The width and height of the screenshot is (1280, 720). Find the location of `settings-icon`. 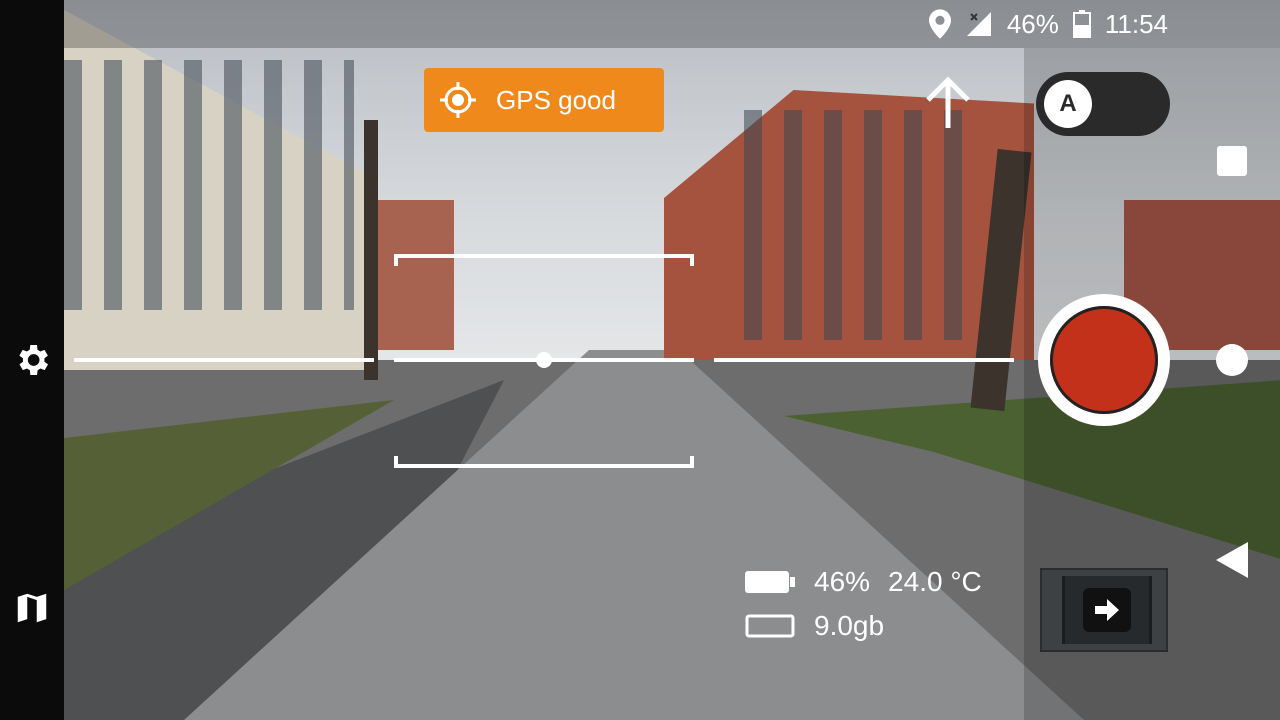

settings-icon is located at coordinates (32, 360).